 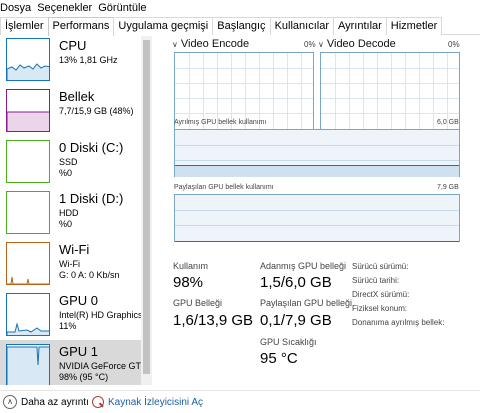 What do you see at coordinates (296, 320) in the screenshot?
I see `shared-memory-value: 0,1/7,9 GB` at bounding box center [296, 320].